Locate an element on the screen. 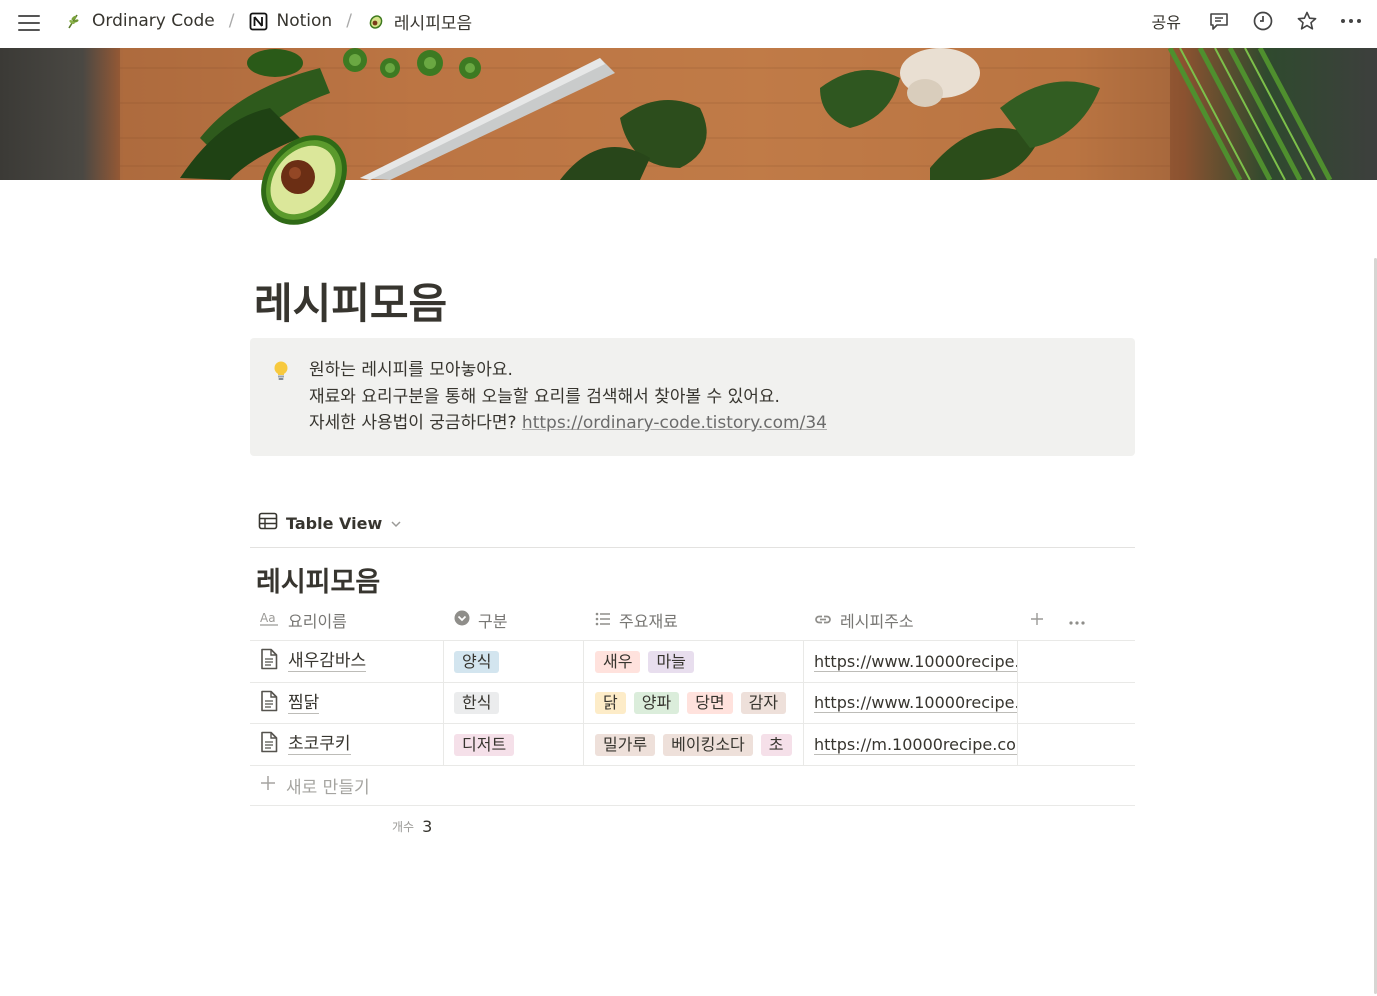 The width and height of the screenshot is (1377, 996). svg-text: Aa is located at coordinates (268, 618).